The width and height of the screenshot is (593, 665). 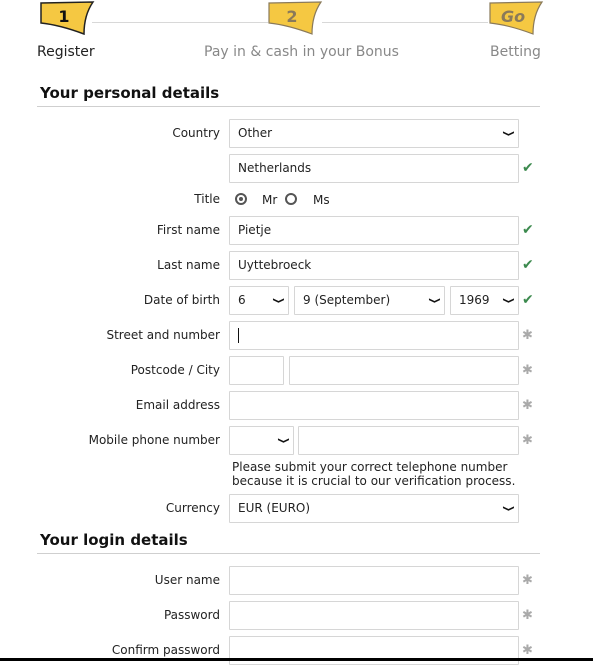 What do you see at coordinates (517, 18) in the screenshot?
I see `step-3-badge: Go` at bounding box center [517, 18].